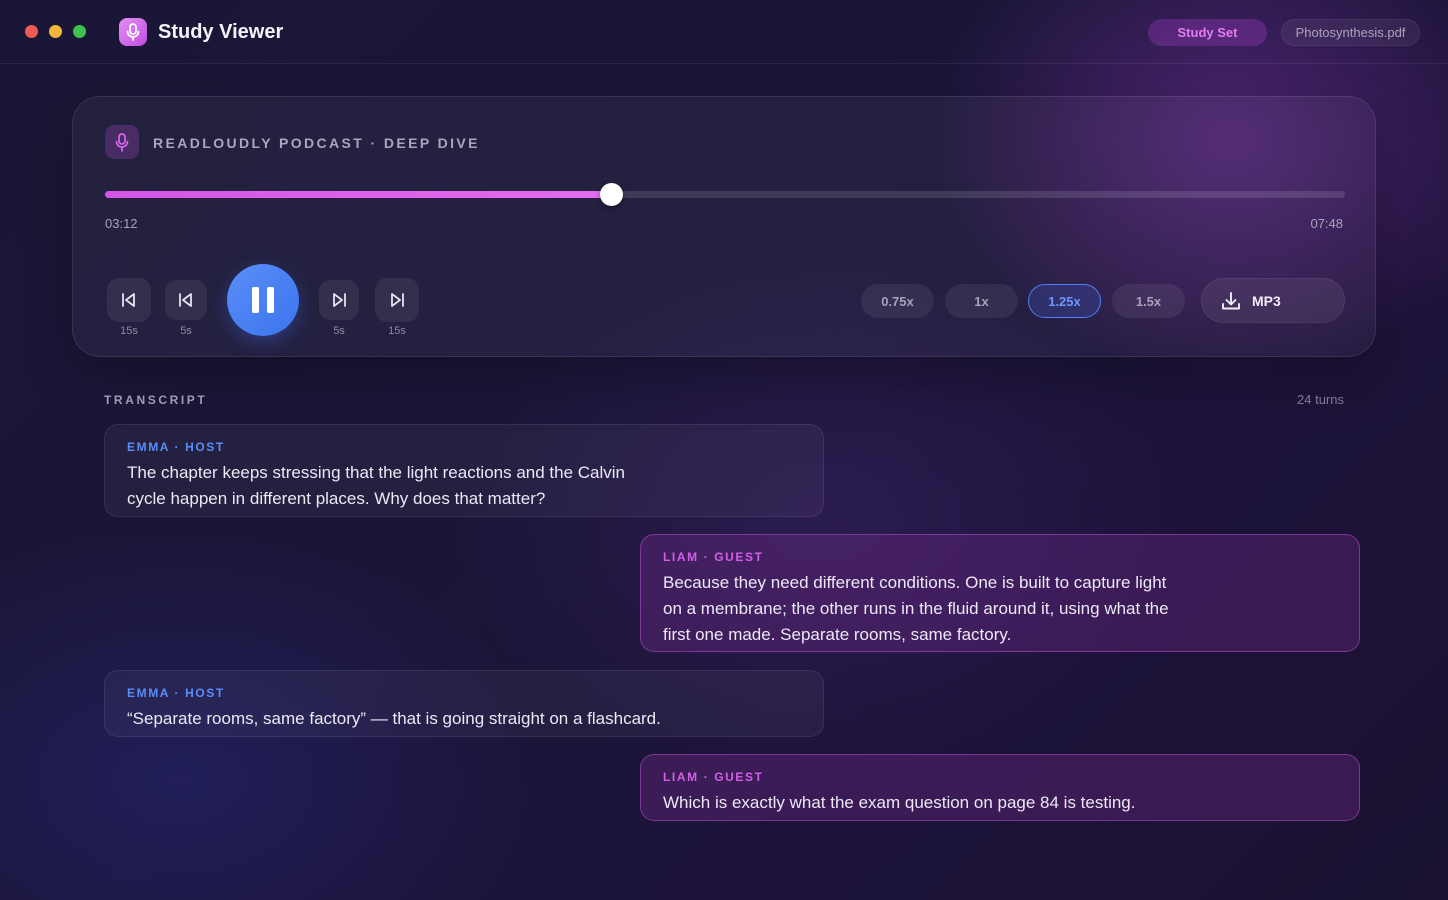 This screenshot has width=1448, height=900. Describe the element at coordinates (221, 32) in the screenshot. I see `app-title: Study Viewer` at that location.